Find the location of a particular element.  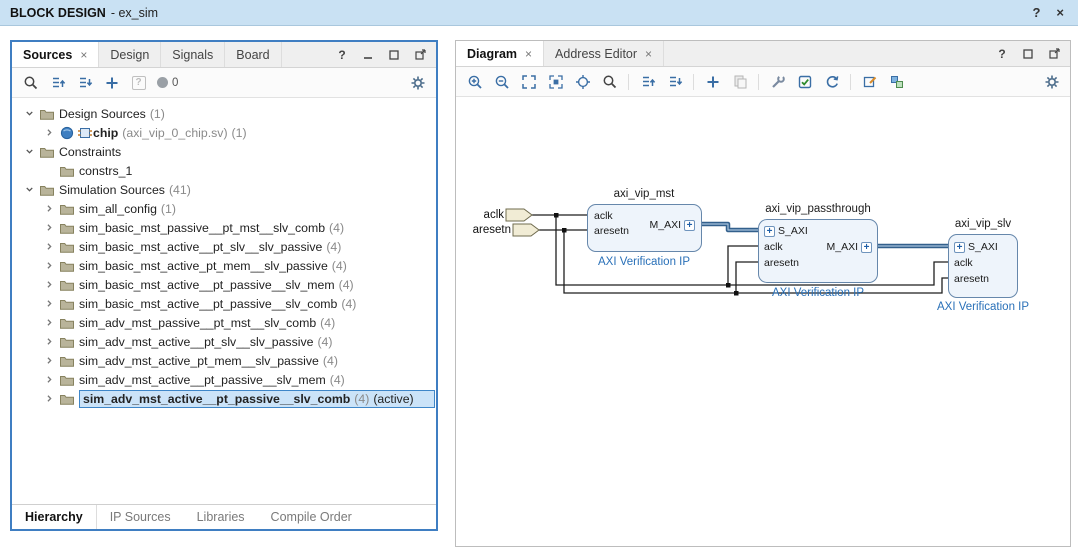

interface-wire-mst-to-passthrough is located at coordinates (730, 227).